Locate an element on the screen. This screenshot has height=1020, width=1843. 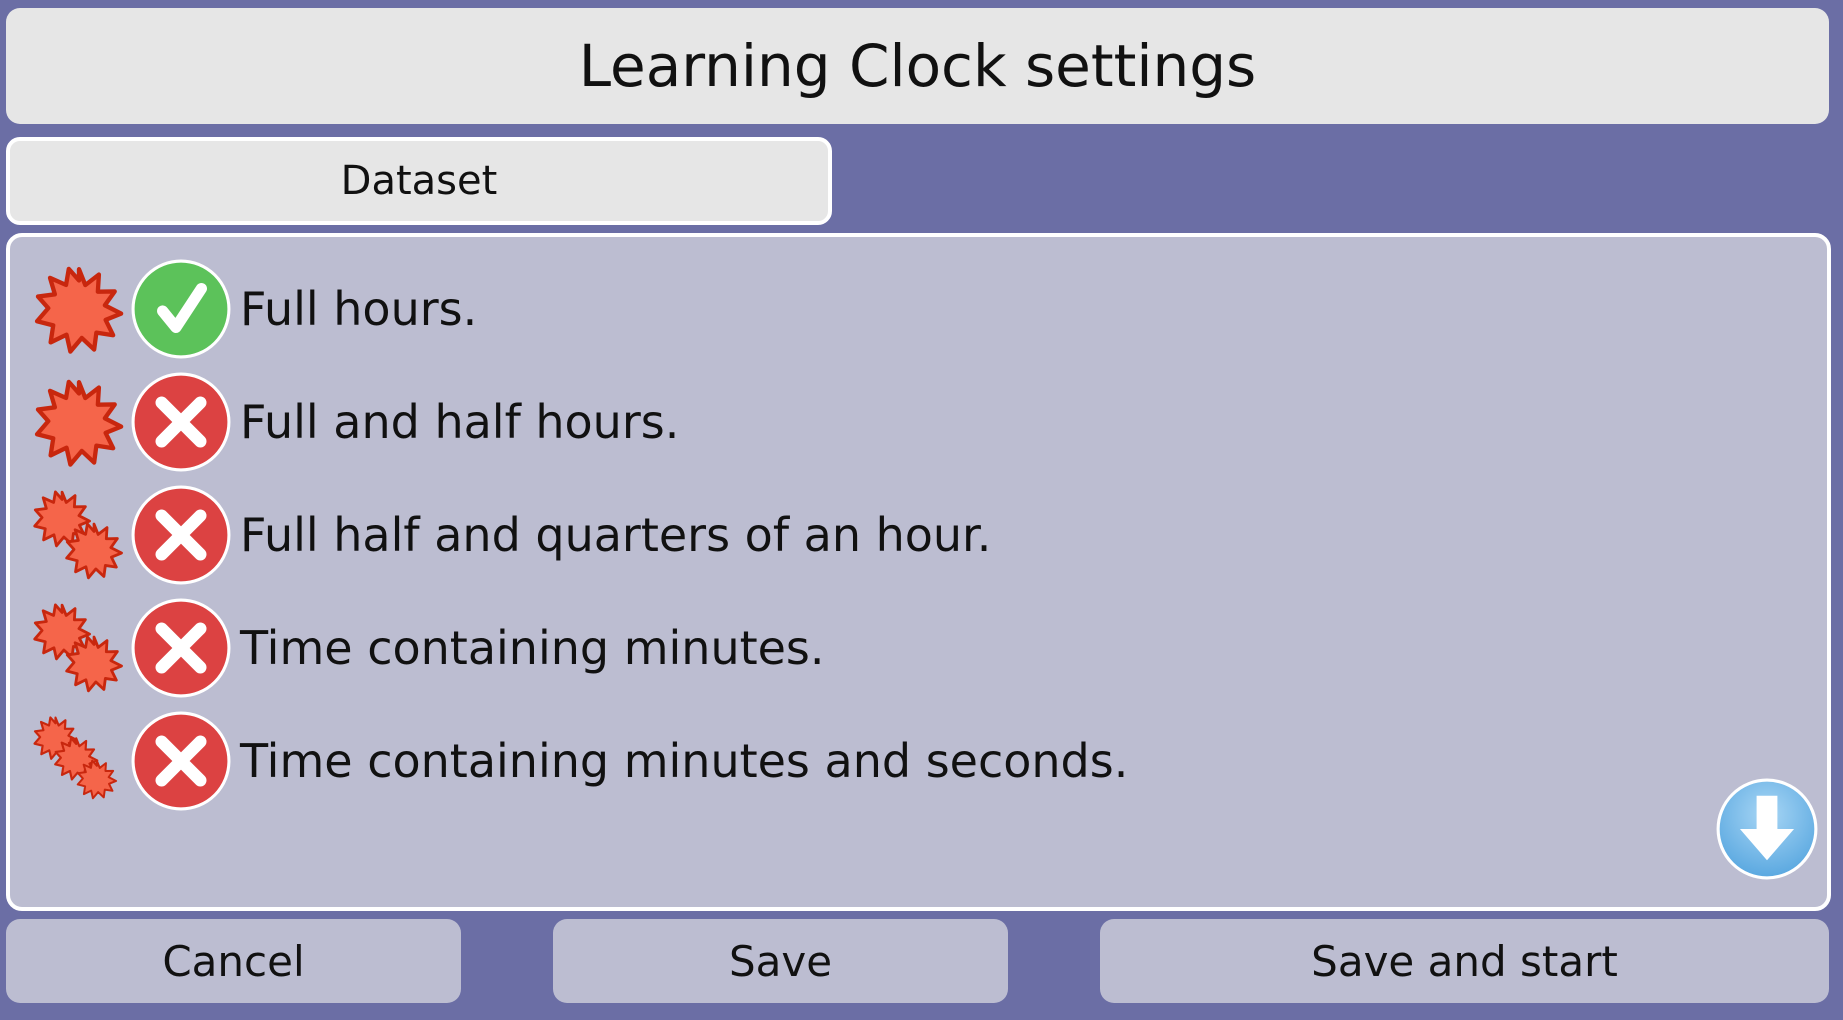
check-icon is located at coordinates (181, 309).